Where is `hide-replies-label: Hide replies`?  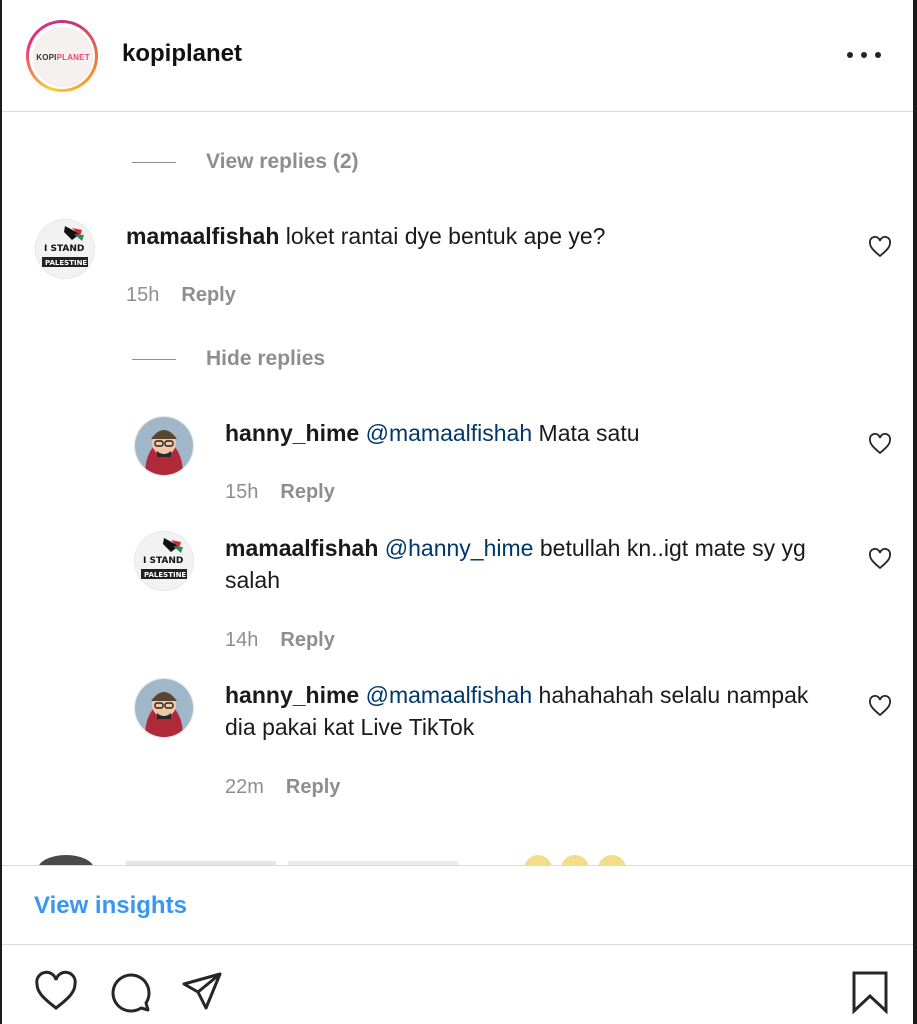 hide-replies-label: Hide replies is located at coordinates (266, 358).